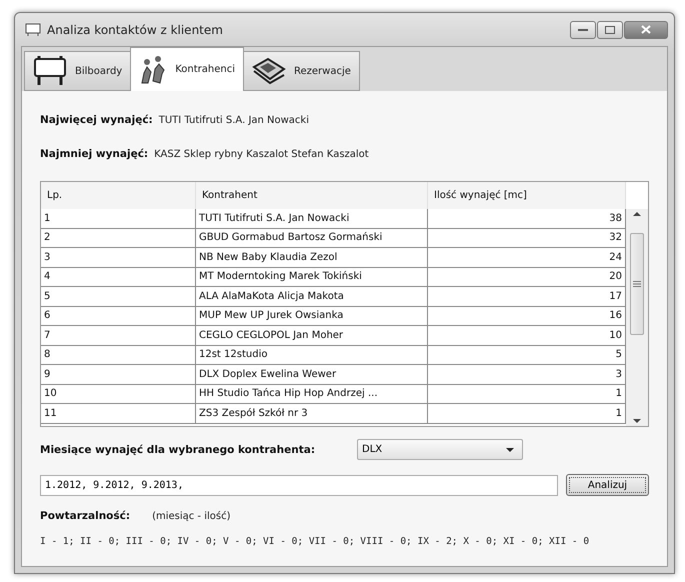 The image size is (685, 582). What do you see at coordinates (33, 29) in the screenshot?
I see `window-app-icon` at bounding box center [33, 29].